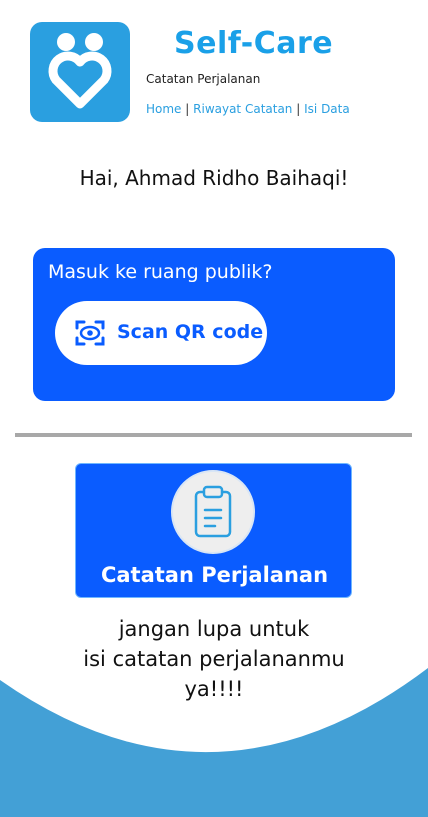  I want to click on reminder-line-3: ya!!!!, so click(214, 689).